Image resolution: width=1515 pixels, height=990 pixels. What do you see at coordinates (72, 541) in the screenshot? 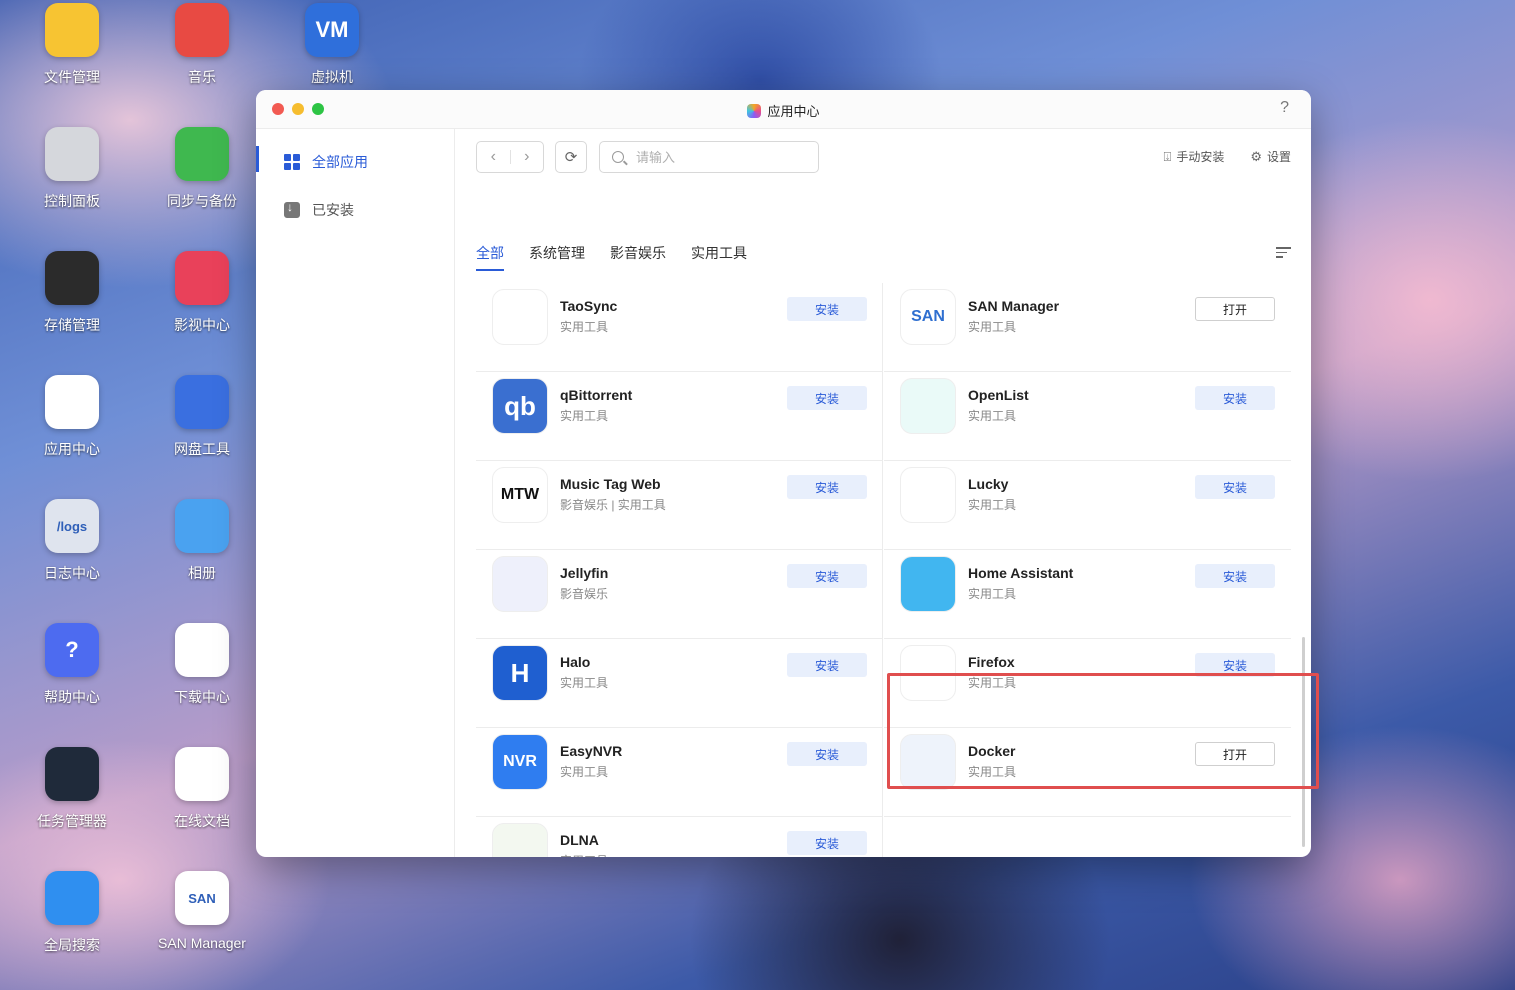
I see `desktop-icon-logs: /logs 日志中心` at bounding box center [72, 541].